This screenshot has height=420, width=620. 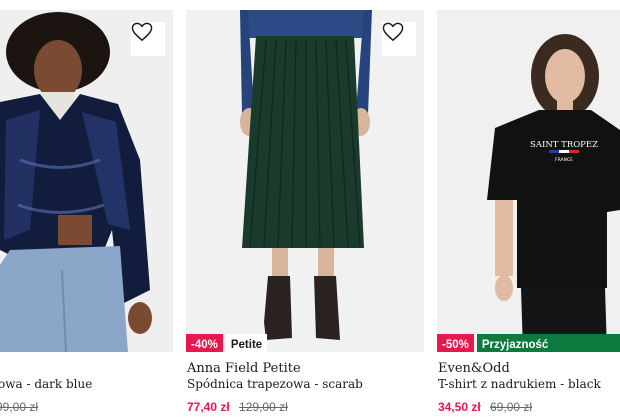 I want to click on product-prices: 99,00 zł, so click(x=19, y=407).